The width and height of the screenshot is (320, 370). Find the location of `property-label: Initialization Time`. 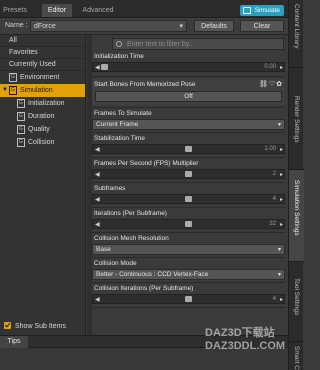

property-label: Initialization Time is located at coordinates (119, 56).